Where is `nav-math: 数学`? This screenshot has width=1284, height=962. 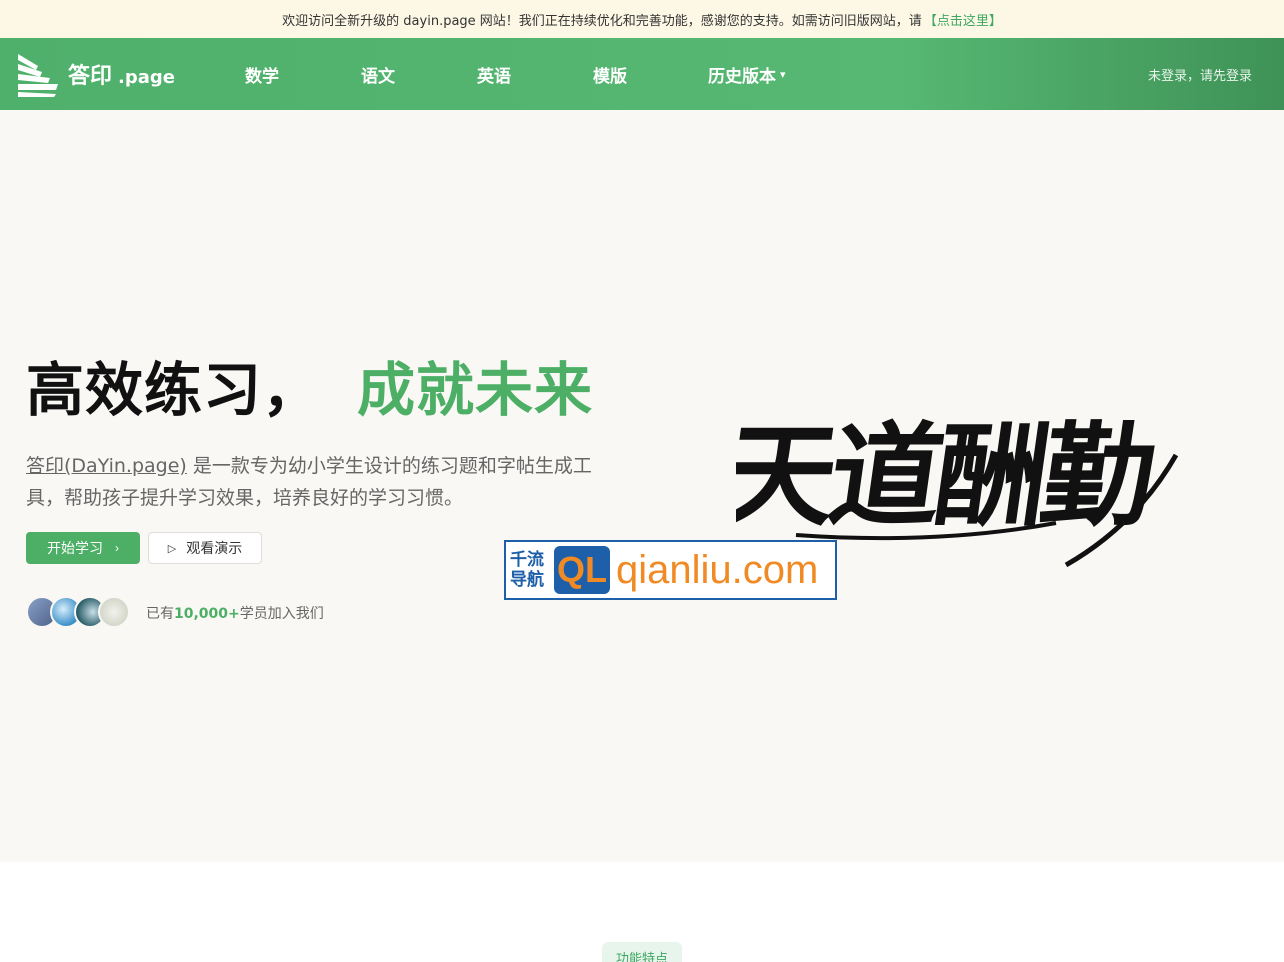
nav-math: 数学 is located at coordinates (262, 74).